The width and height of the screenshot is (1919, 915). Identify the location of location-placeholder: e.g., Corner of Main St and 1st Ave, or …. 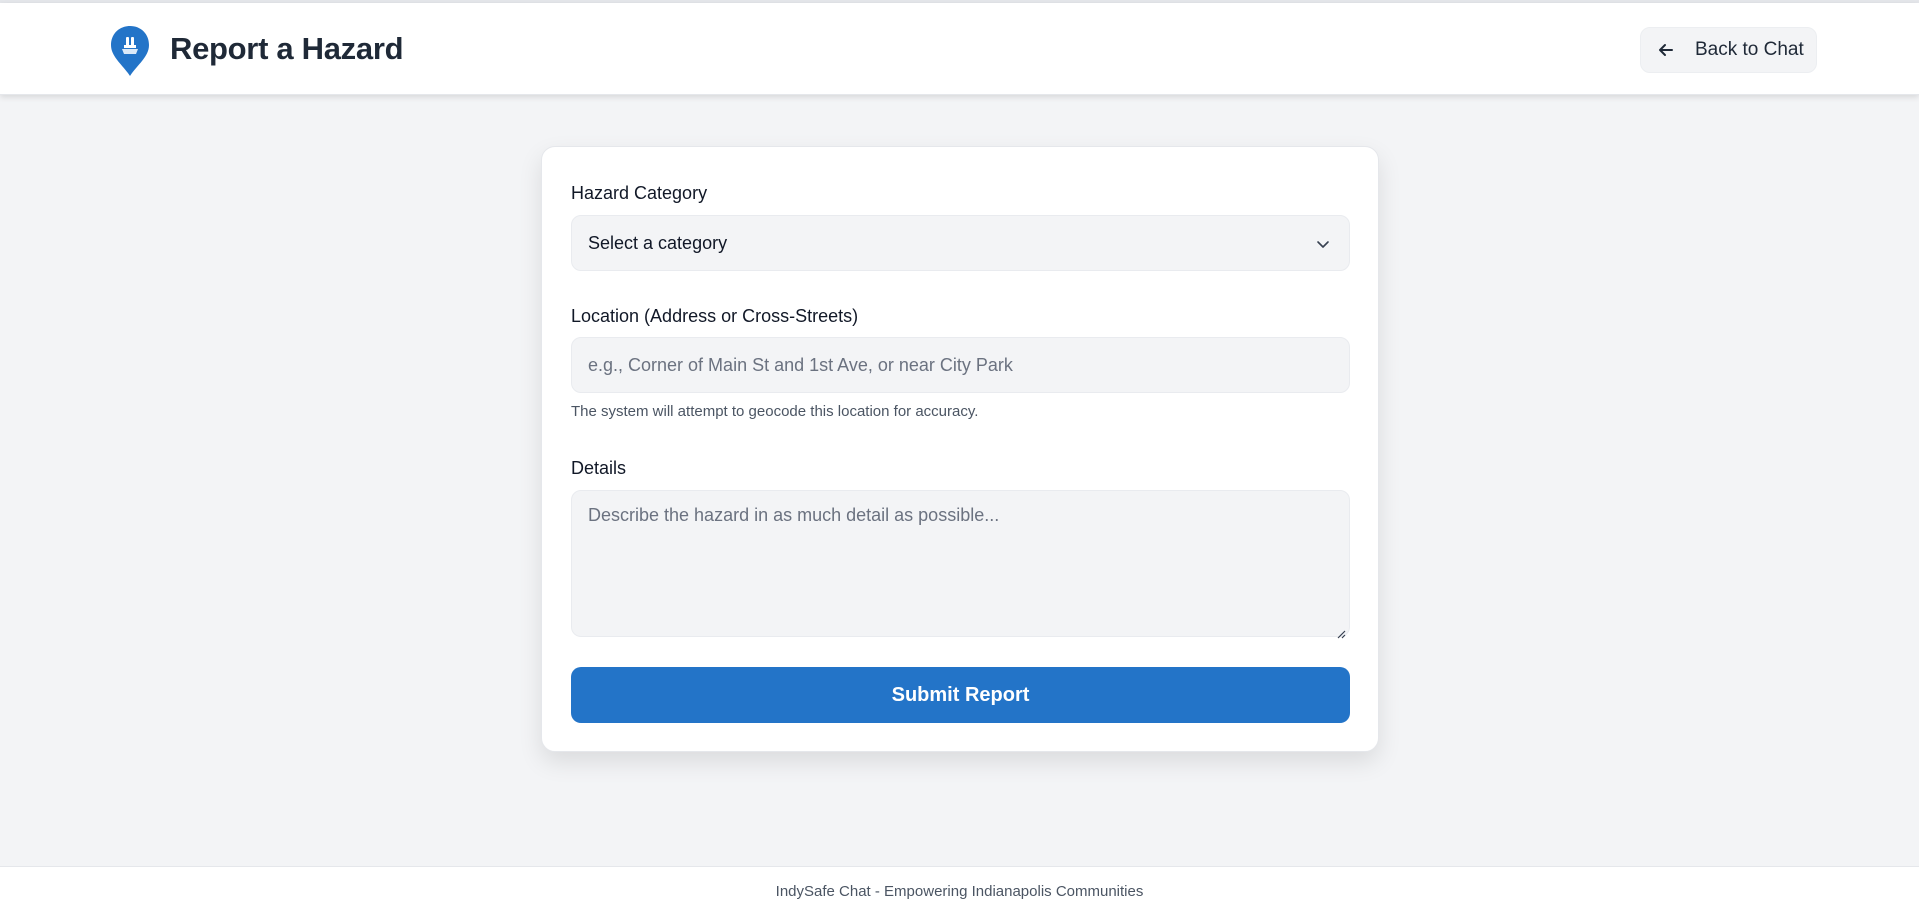
(800, 364).